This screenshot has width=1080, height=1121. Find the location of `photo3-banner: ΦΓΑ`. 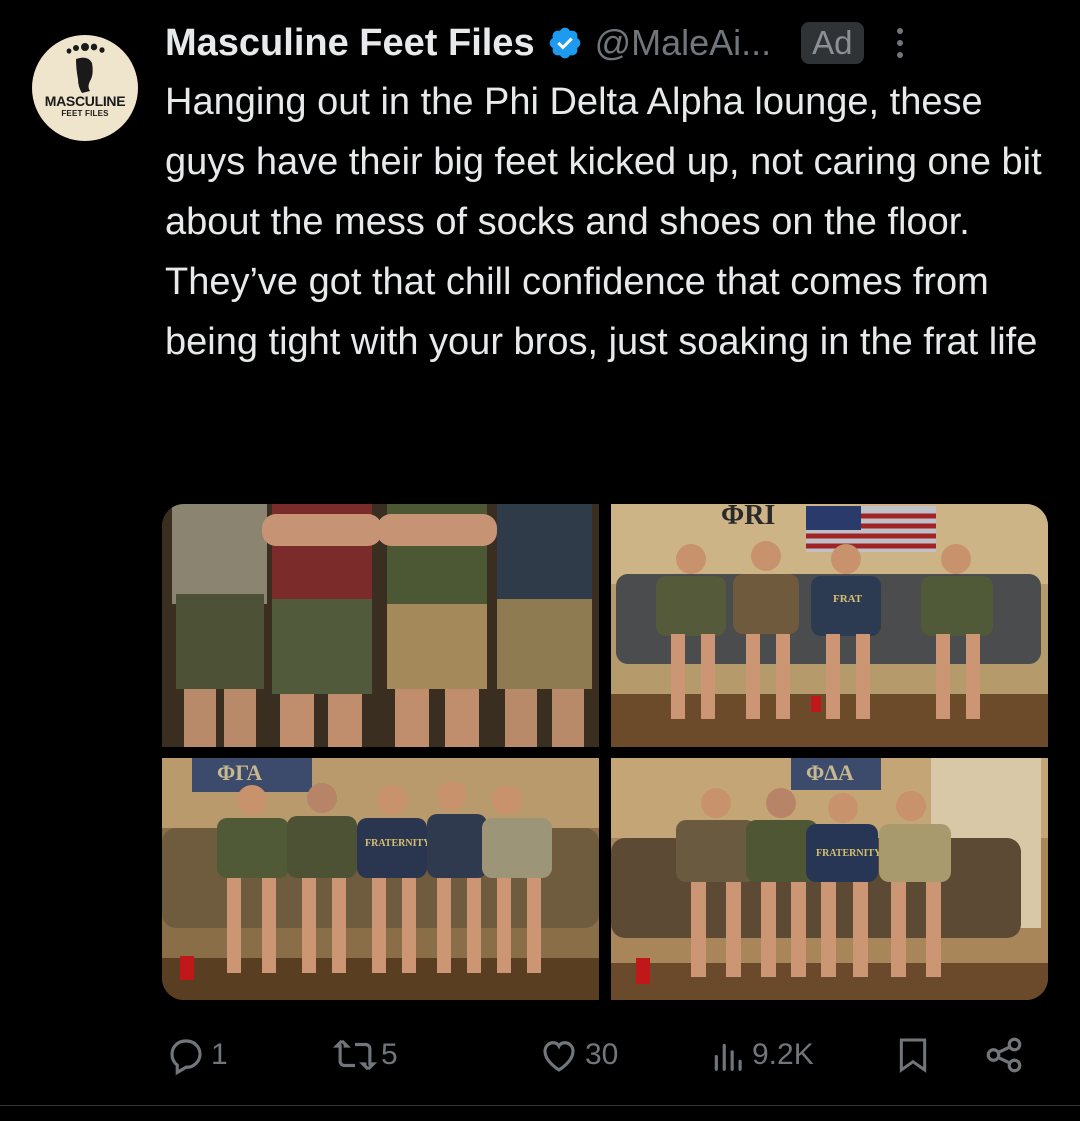

photo3-banner: ΦΓΑ is located at coordinates (239, 772).